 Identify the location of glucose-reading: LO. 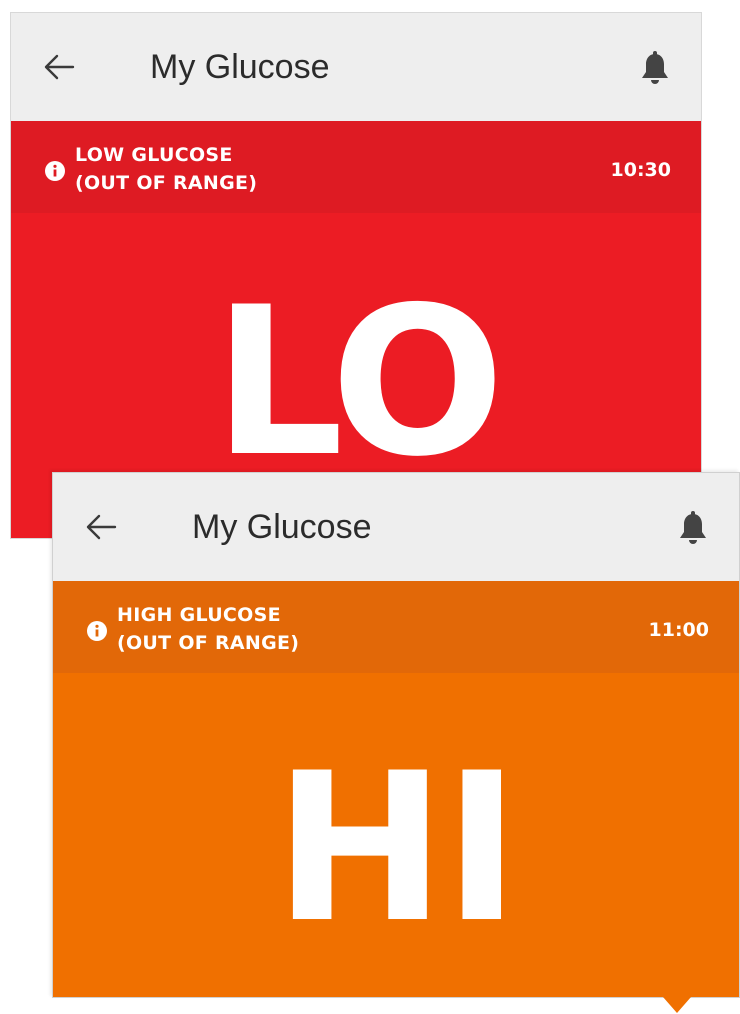
(359, 383).